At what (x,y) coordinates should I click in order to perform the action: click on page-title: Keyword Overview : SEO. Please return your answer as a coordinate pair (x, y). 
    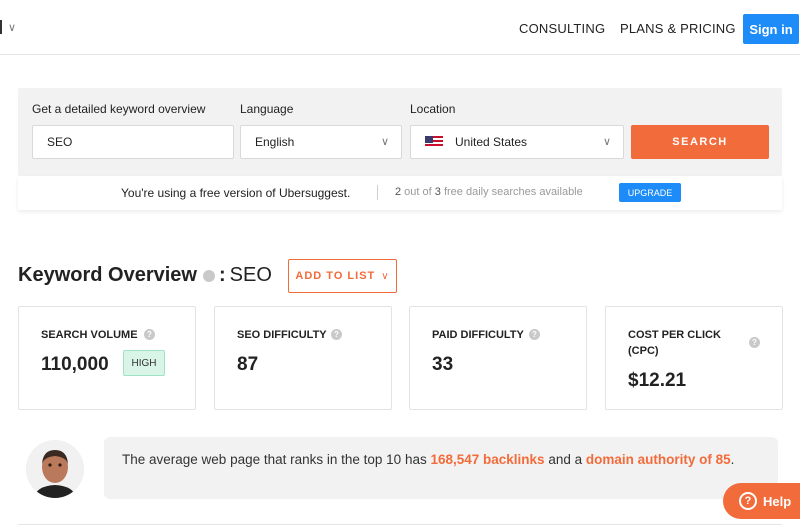
    Looking at the image, I should click on (145, 275).